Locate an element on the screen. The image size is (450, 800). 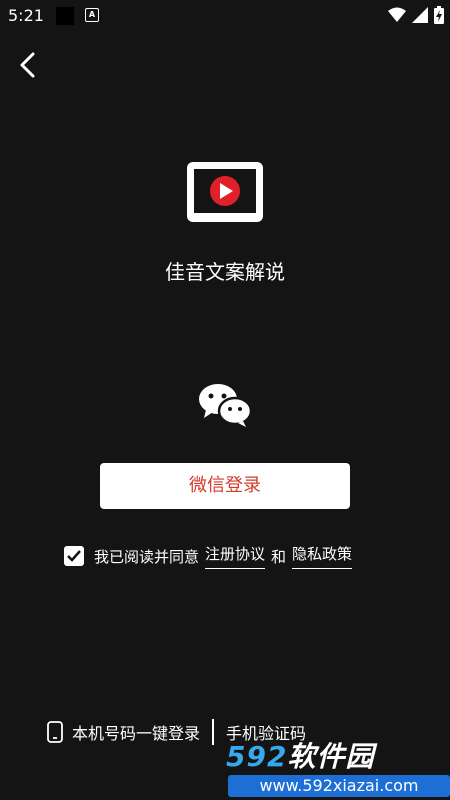
wechat-login-button: 微信登录 is located at coordinates (225, 486).